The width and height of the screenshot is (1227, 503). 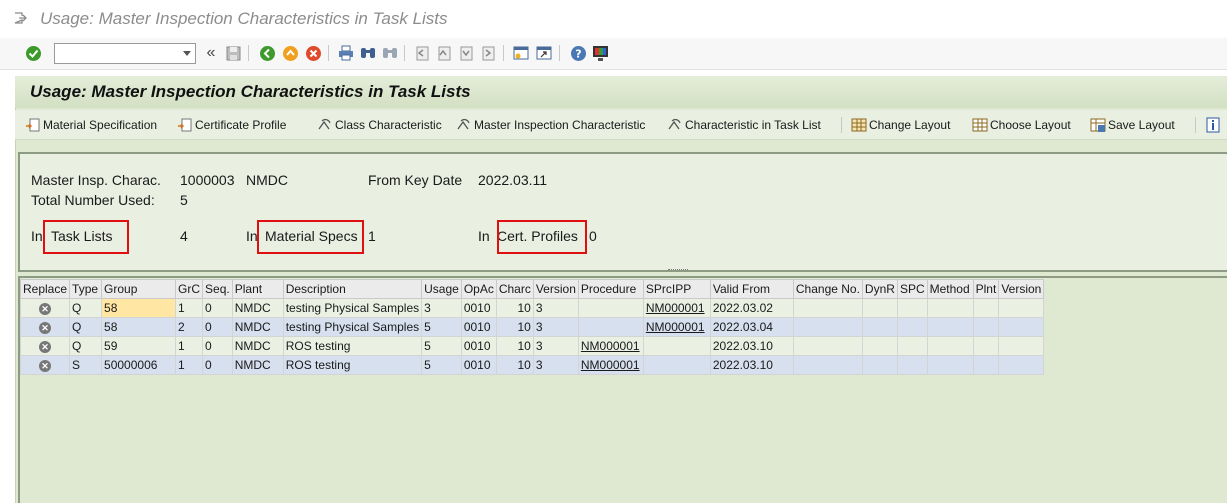 I want to click on col-header-plant: Plant, so click(x=257, y=289).